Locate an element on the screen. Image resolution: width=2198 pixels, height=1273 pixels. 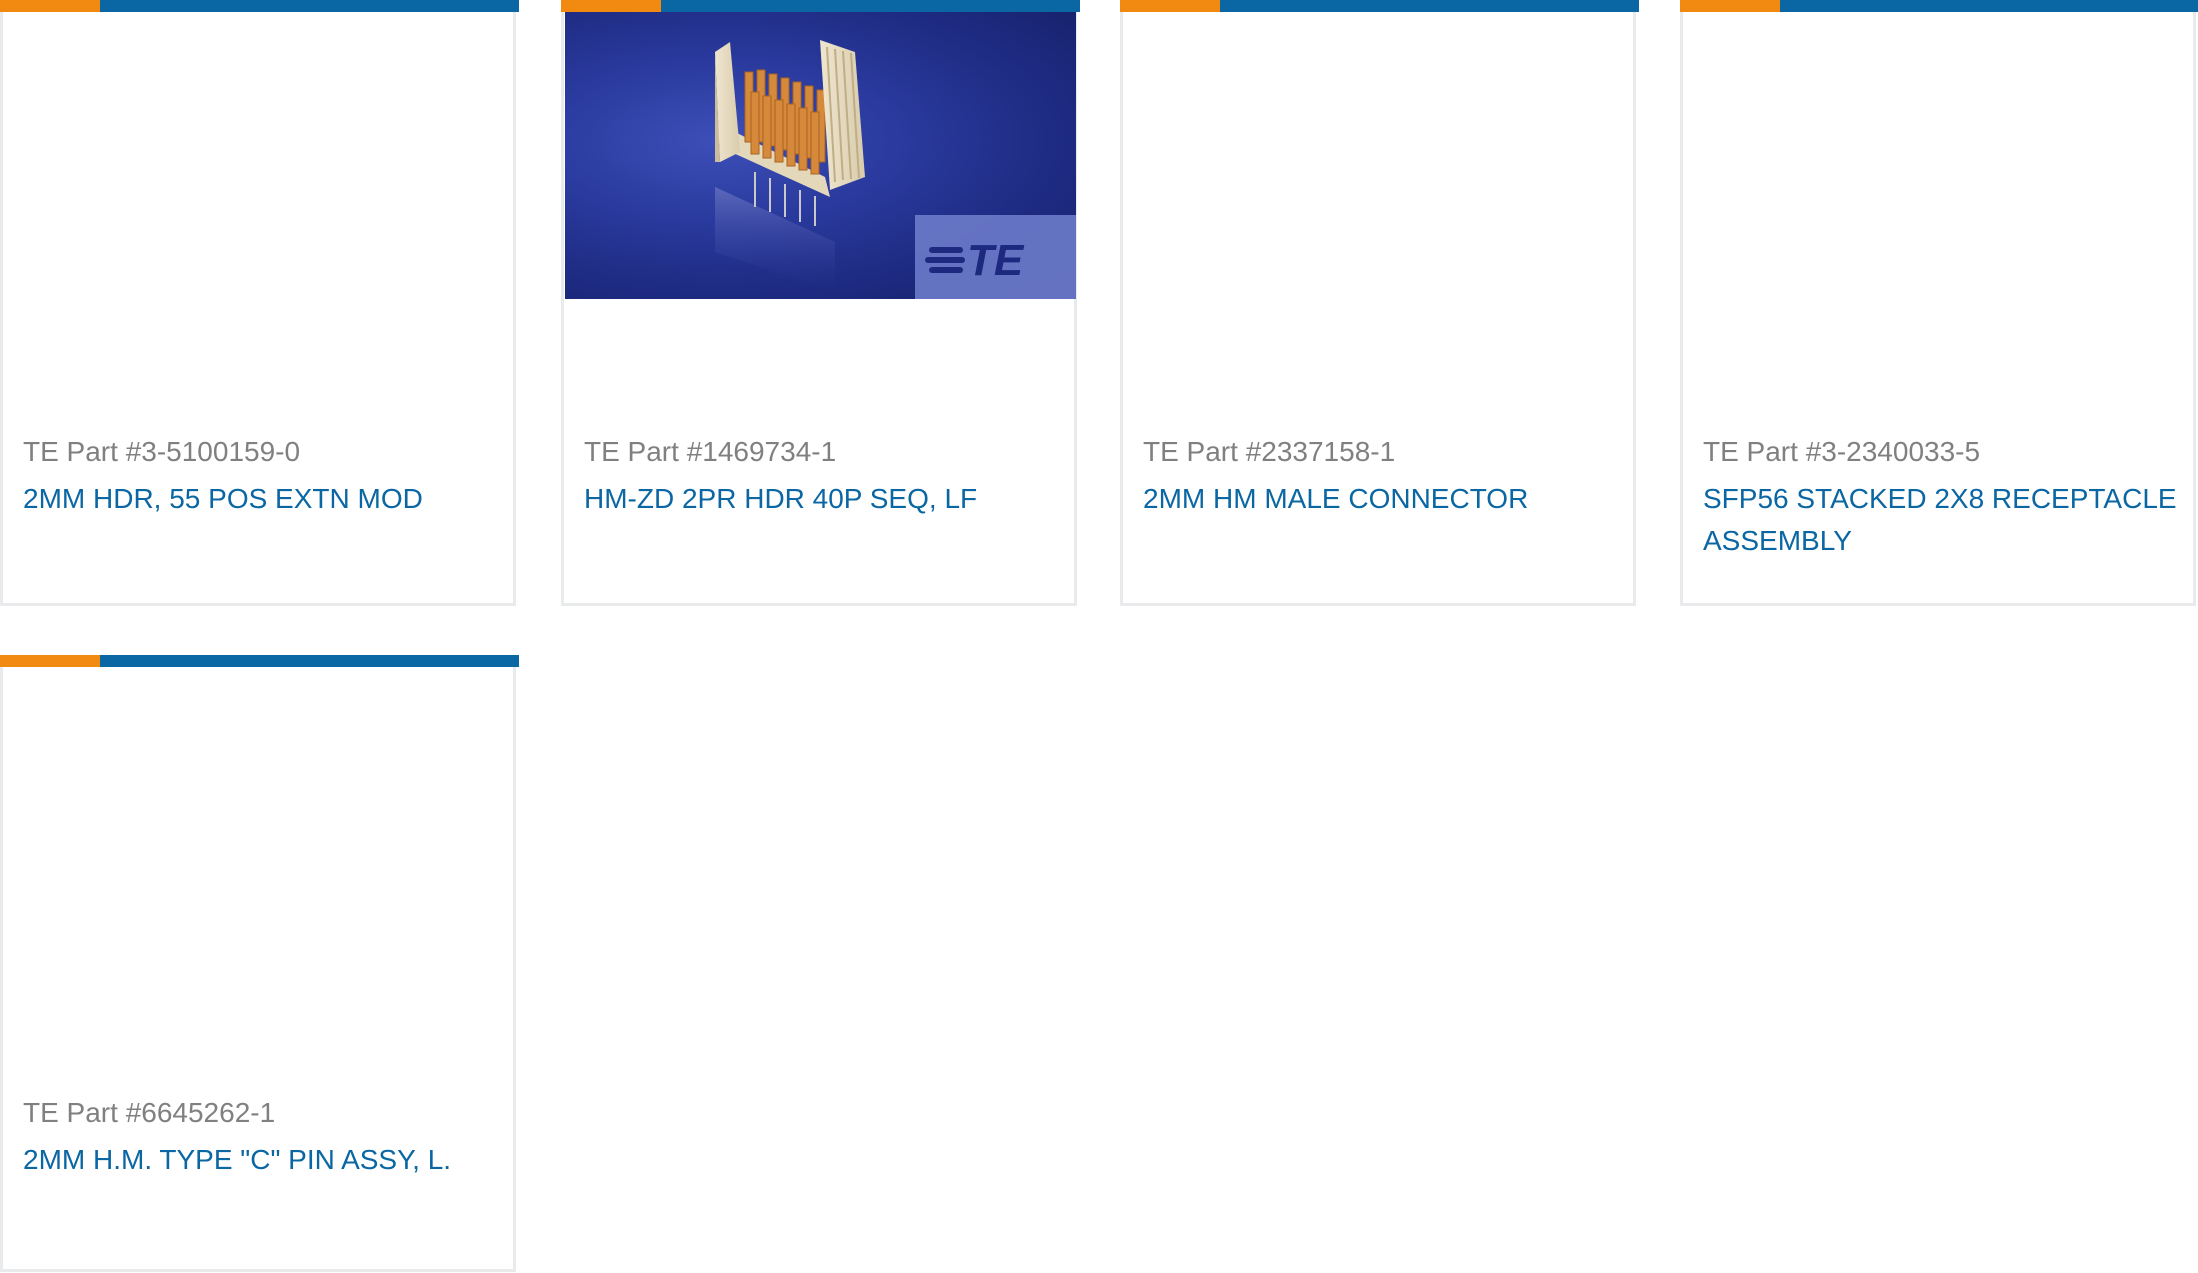
part-number: TE Part #1469734-1 is located at coordinates (710, 451).